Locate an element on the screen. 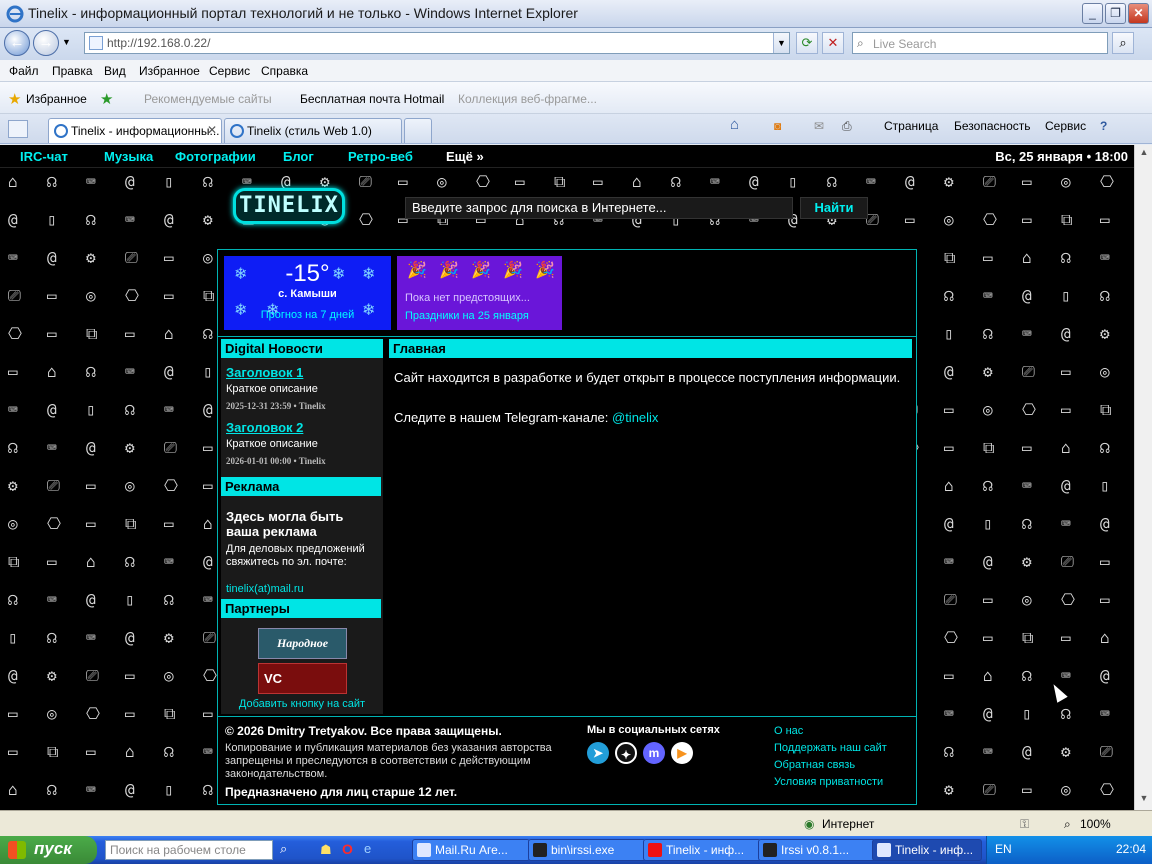 This screenshot has height=864, width=1152. vertical-scrollbar: ▲ ▼ is located at coordinates (1143, 477).